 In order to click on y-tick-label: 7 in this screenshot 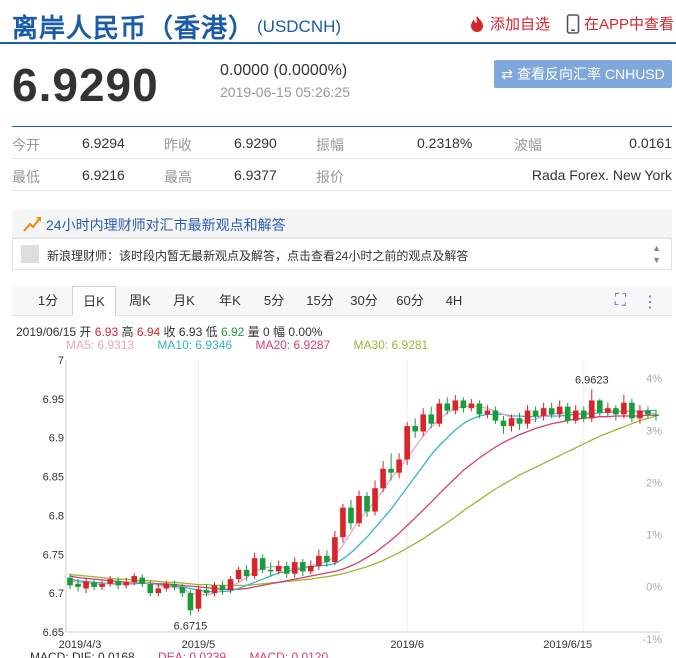, I will do `click(61, 361)`.